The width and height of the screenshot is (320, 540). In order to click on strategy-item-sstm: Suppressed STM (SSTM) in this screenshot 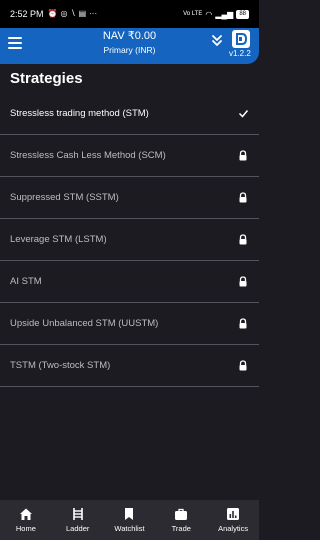, I will do `click(129, 198)`.